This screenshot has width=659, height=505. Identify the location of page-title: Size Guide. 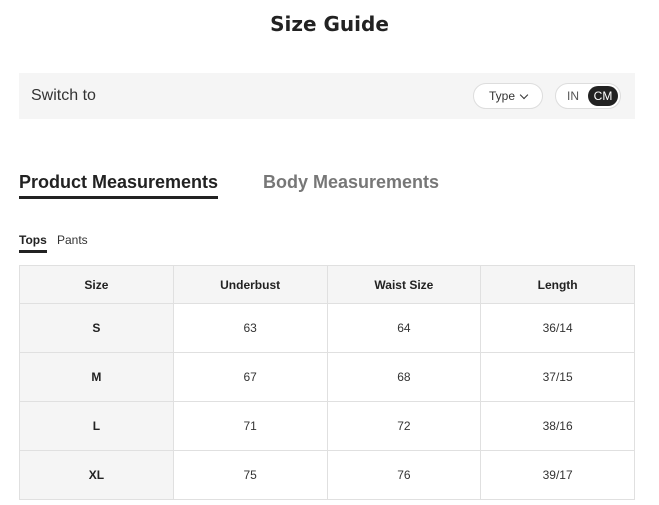
(329, 24).